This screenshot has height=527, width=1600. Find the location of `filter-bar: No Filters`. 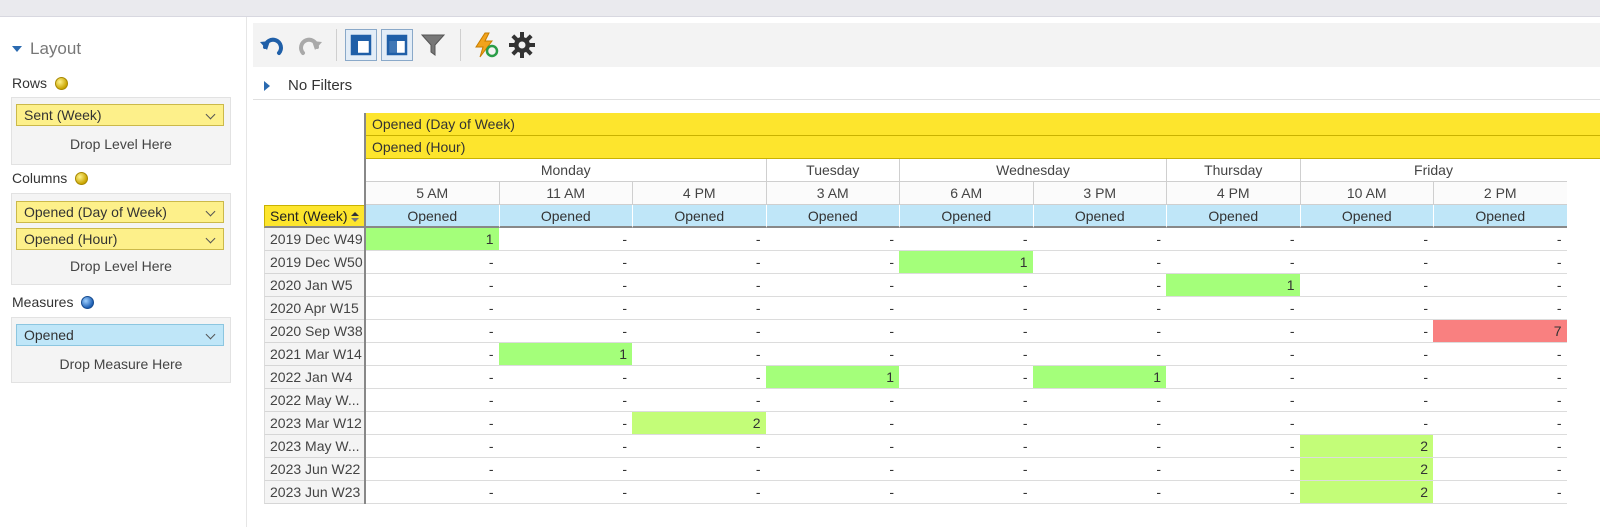

filter-bar: No Filters is located at coordinates (926, 86).